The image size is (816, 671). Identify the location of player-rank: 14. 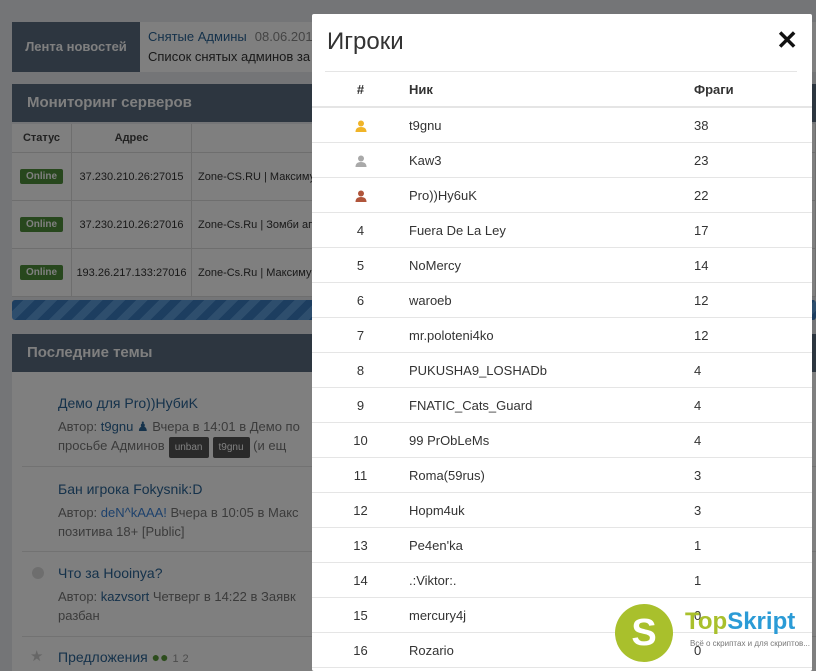
(360, 580).